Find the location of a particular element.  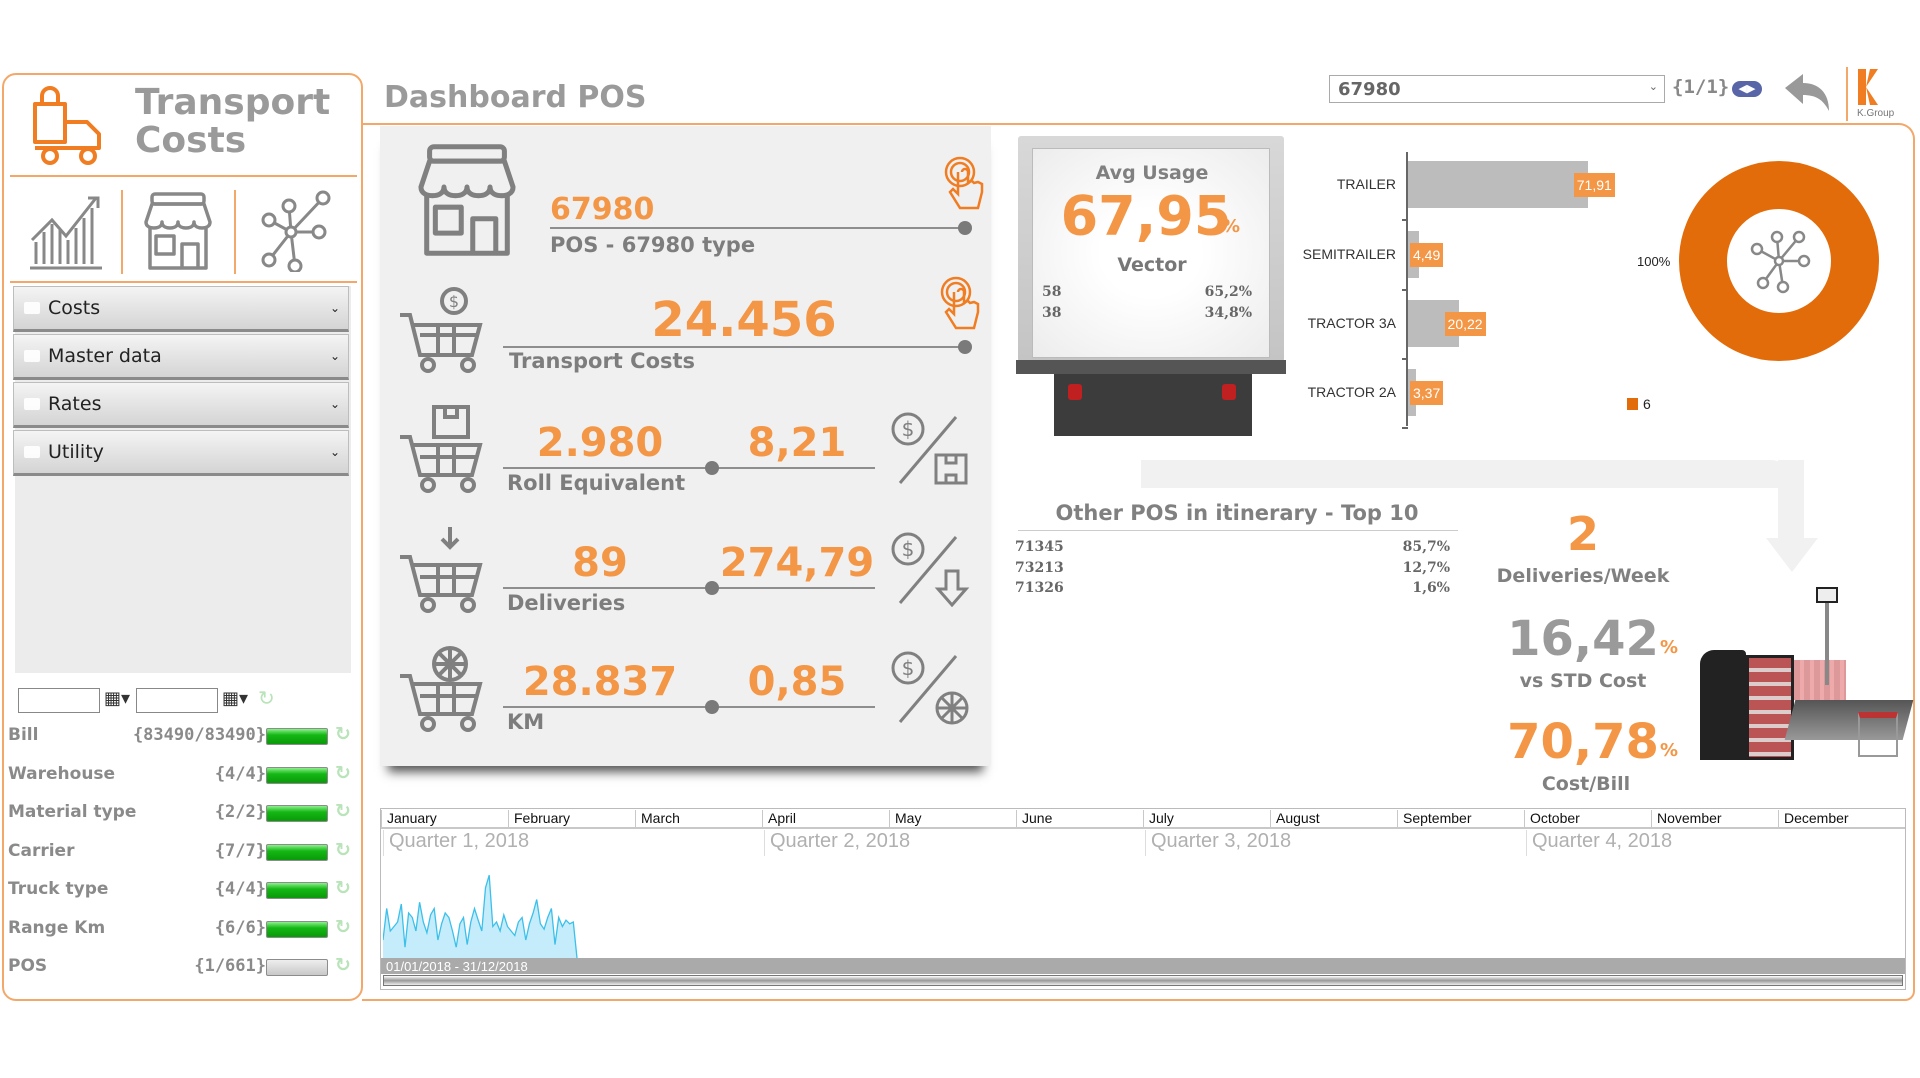

menu-item-rates: Rates ⌄ is located at coordinates (181, 405).